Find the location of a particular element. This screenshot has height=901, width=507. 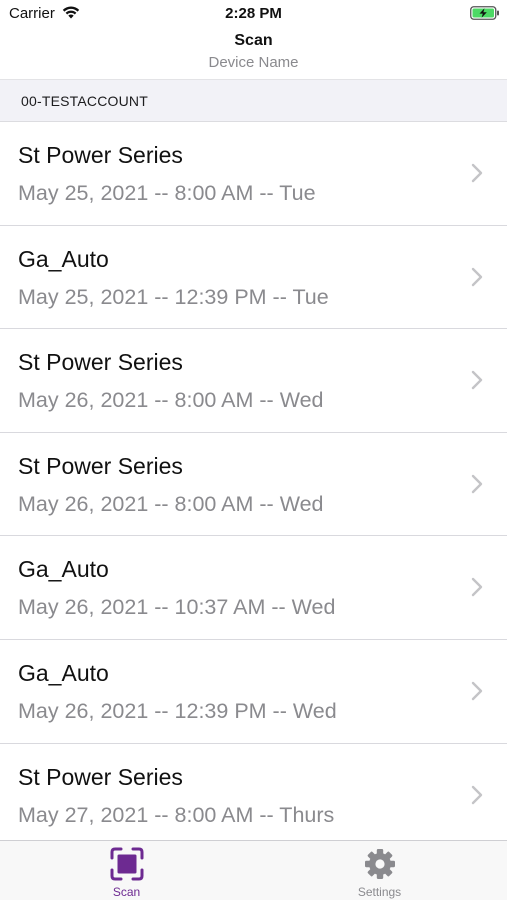

tab-settings-label: Settings is located at coordinates (379, 892).